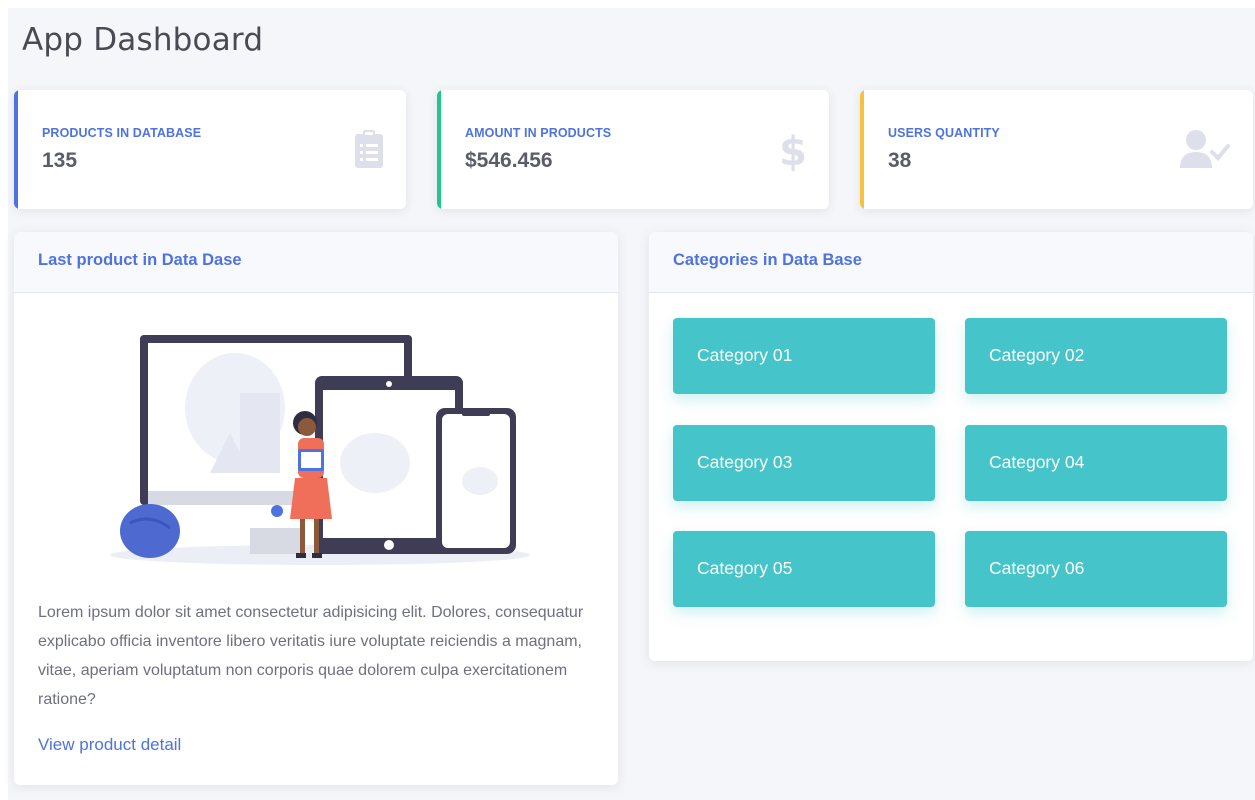 The image size is (1255, 800). Describe the element at coordinates (369, 151) in the screenshot. I see `clipboard-list-icon` at that location.